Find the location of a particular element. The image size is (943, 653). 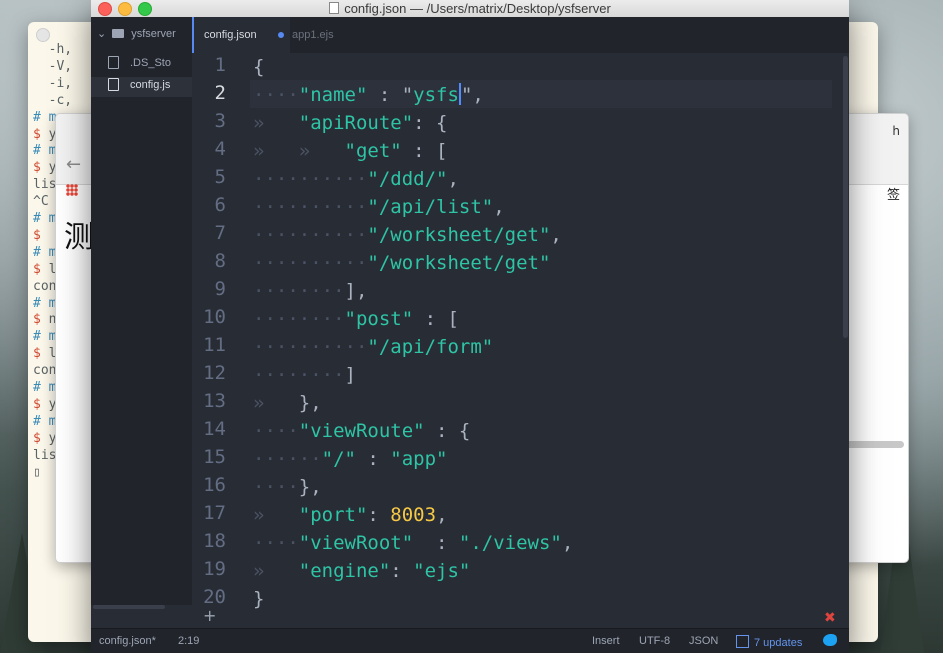

tree-view-scrollbar is located at coordinates (129, 607).